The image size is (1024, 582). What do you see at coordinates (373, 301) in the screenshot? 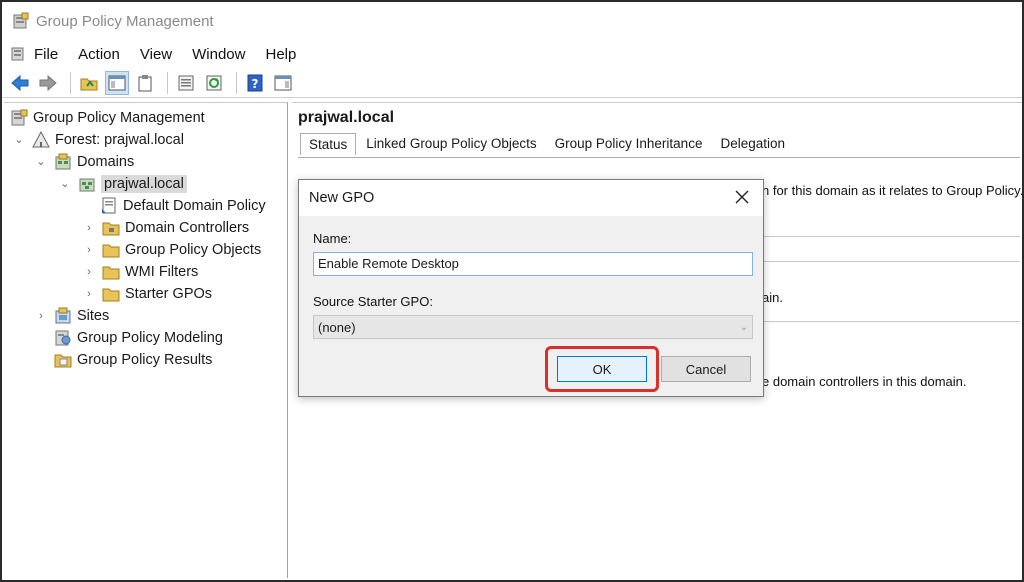
I see `source-starter-gpo-label: Source Starter GPO:` at bounding box center [373, 301].